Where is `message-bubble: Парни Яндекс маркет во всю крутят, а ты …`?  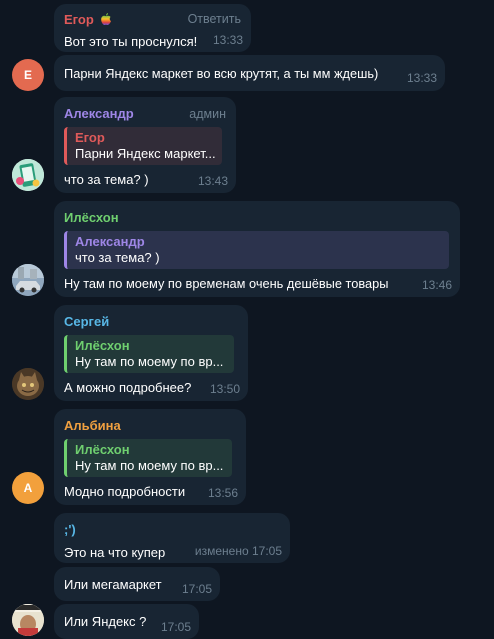 message-bubble: Парни Яндекс маркет во всю крутят, а ты … is located at coordinates (249, 73).